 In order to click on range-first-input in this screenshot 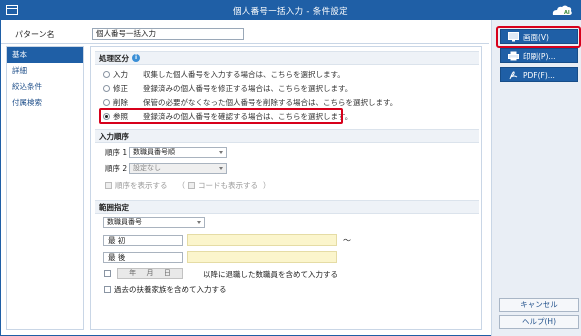, I will do `click(262, 240)`.